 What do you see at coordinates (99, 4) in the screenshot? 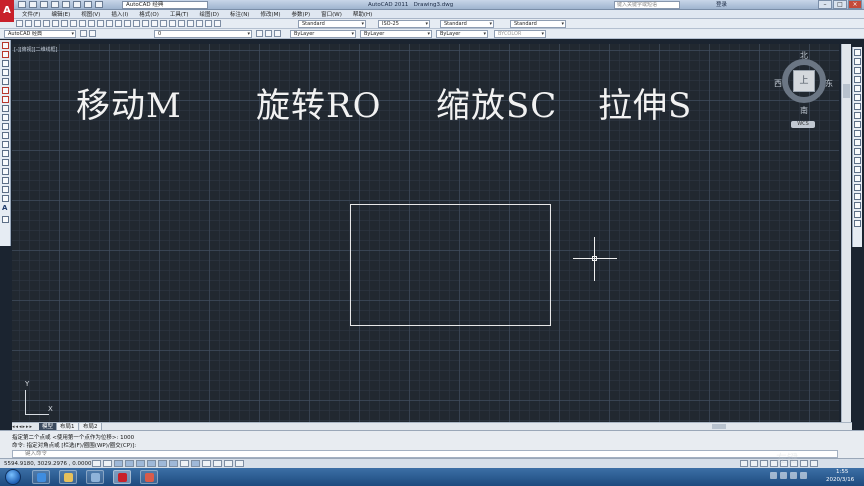
I see `dropdown-icon` at bounding box center [99, 4].